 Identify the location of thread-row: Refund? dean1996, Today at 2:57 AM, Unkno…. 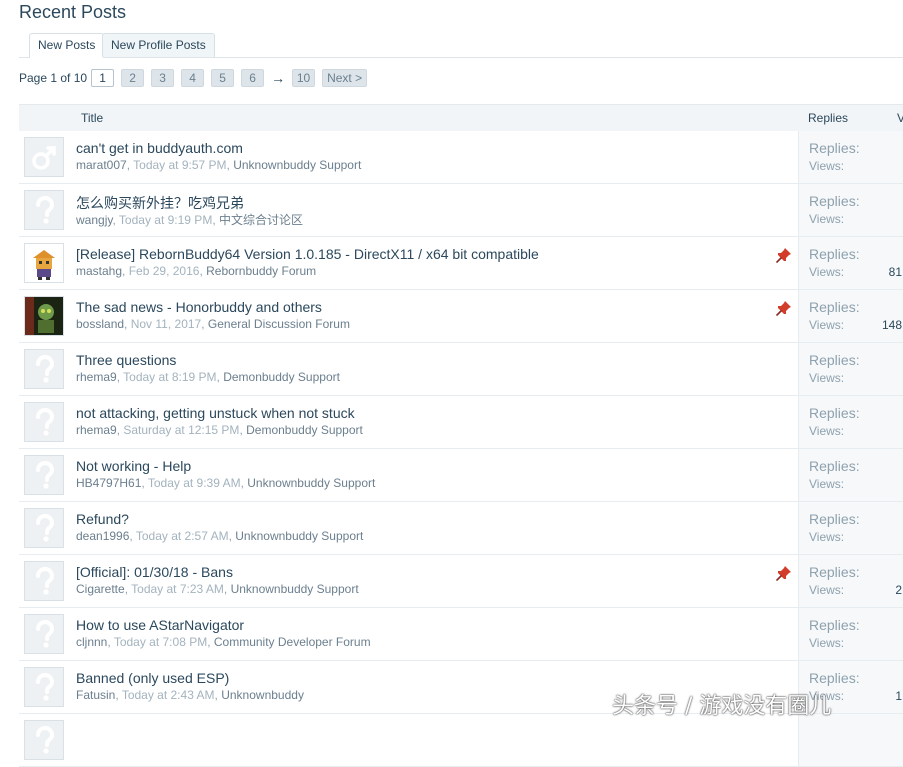
(461, 528).